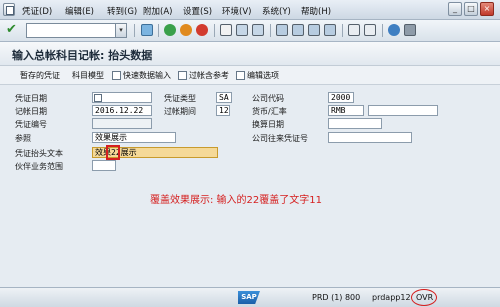 Image resolution: width=500 pixels, height=307 pixels. Describe the element at coordinates (268, 98) in the screenshot. I see `company-code-label: 公司代码` at that location.